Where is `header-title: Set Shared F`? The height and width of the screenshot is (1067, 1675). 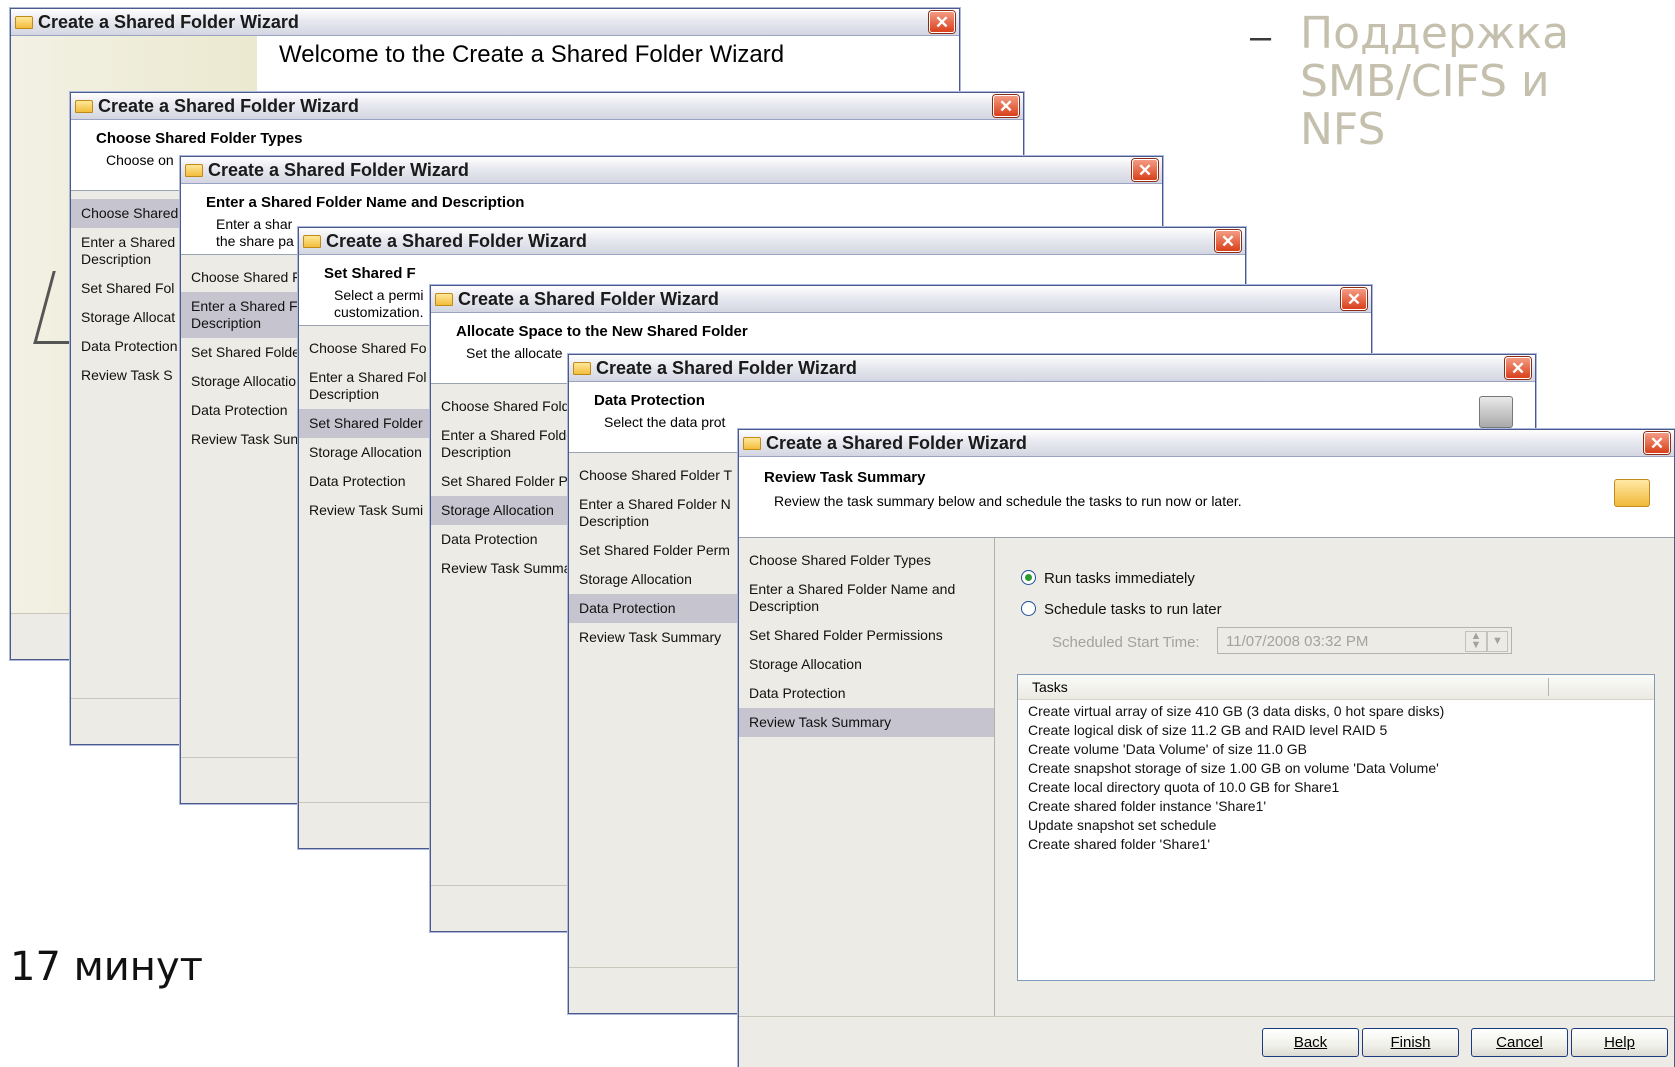
header-title: Set Shared F is located at coordinates (370, 273).